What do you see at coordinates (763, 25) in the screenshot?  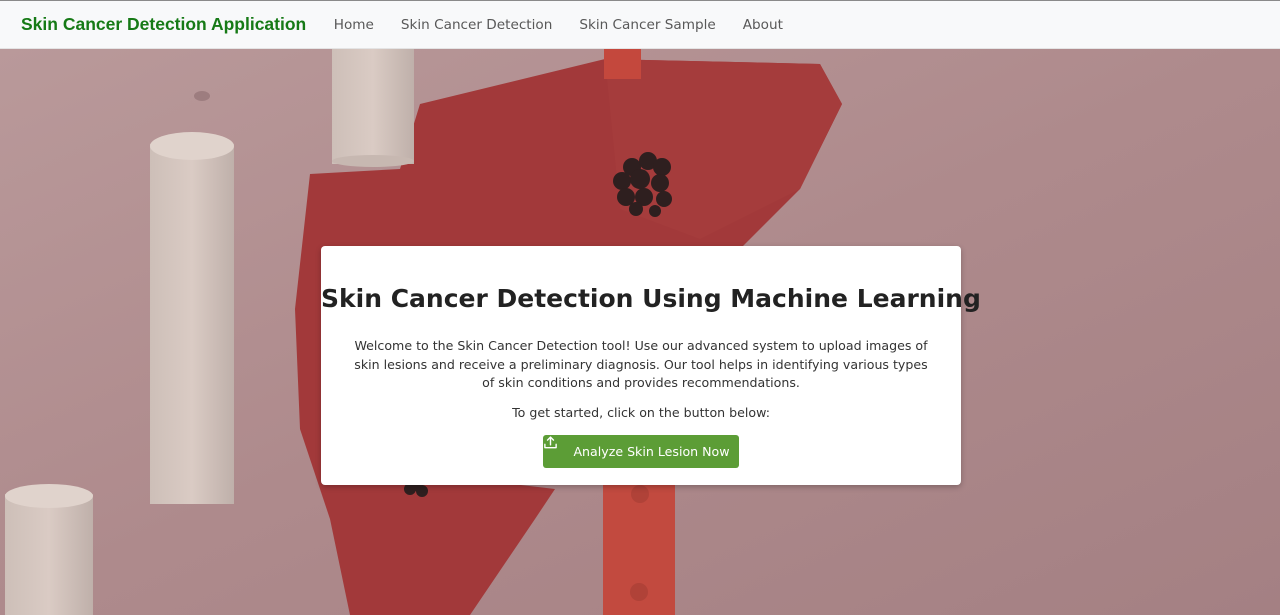 I see `nav-link-about: About` at bounding box center [763, 25].